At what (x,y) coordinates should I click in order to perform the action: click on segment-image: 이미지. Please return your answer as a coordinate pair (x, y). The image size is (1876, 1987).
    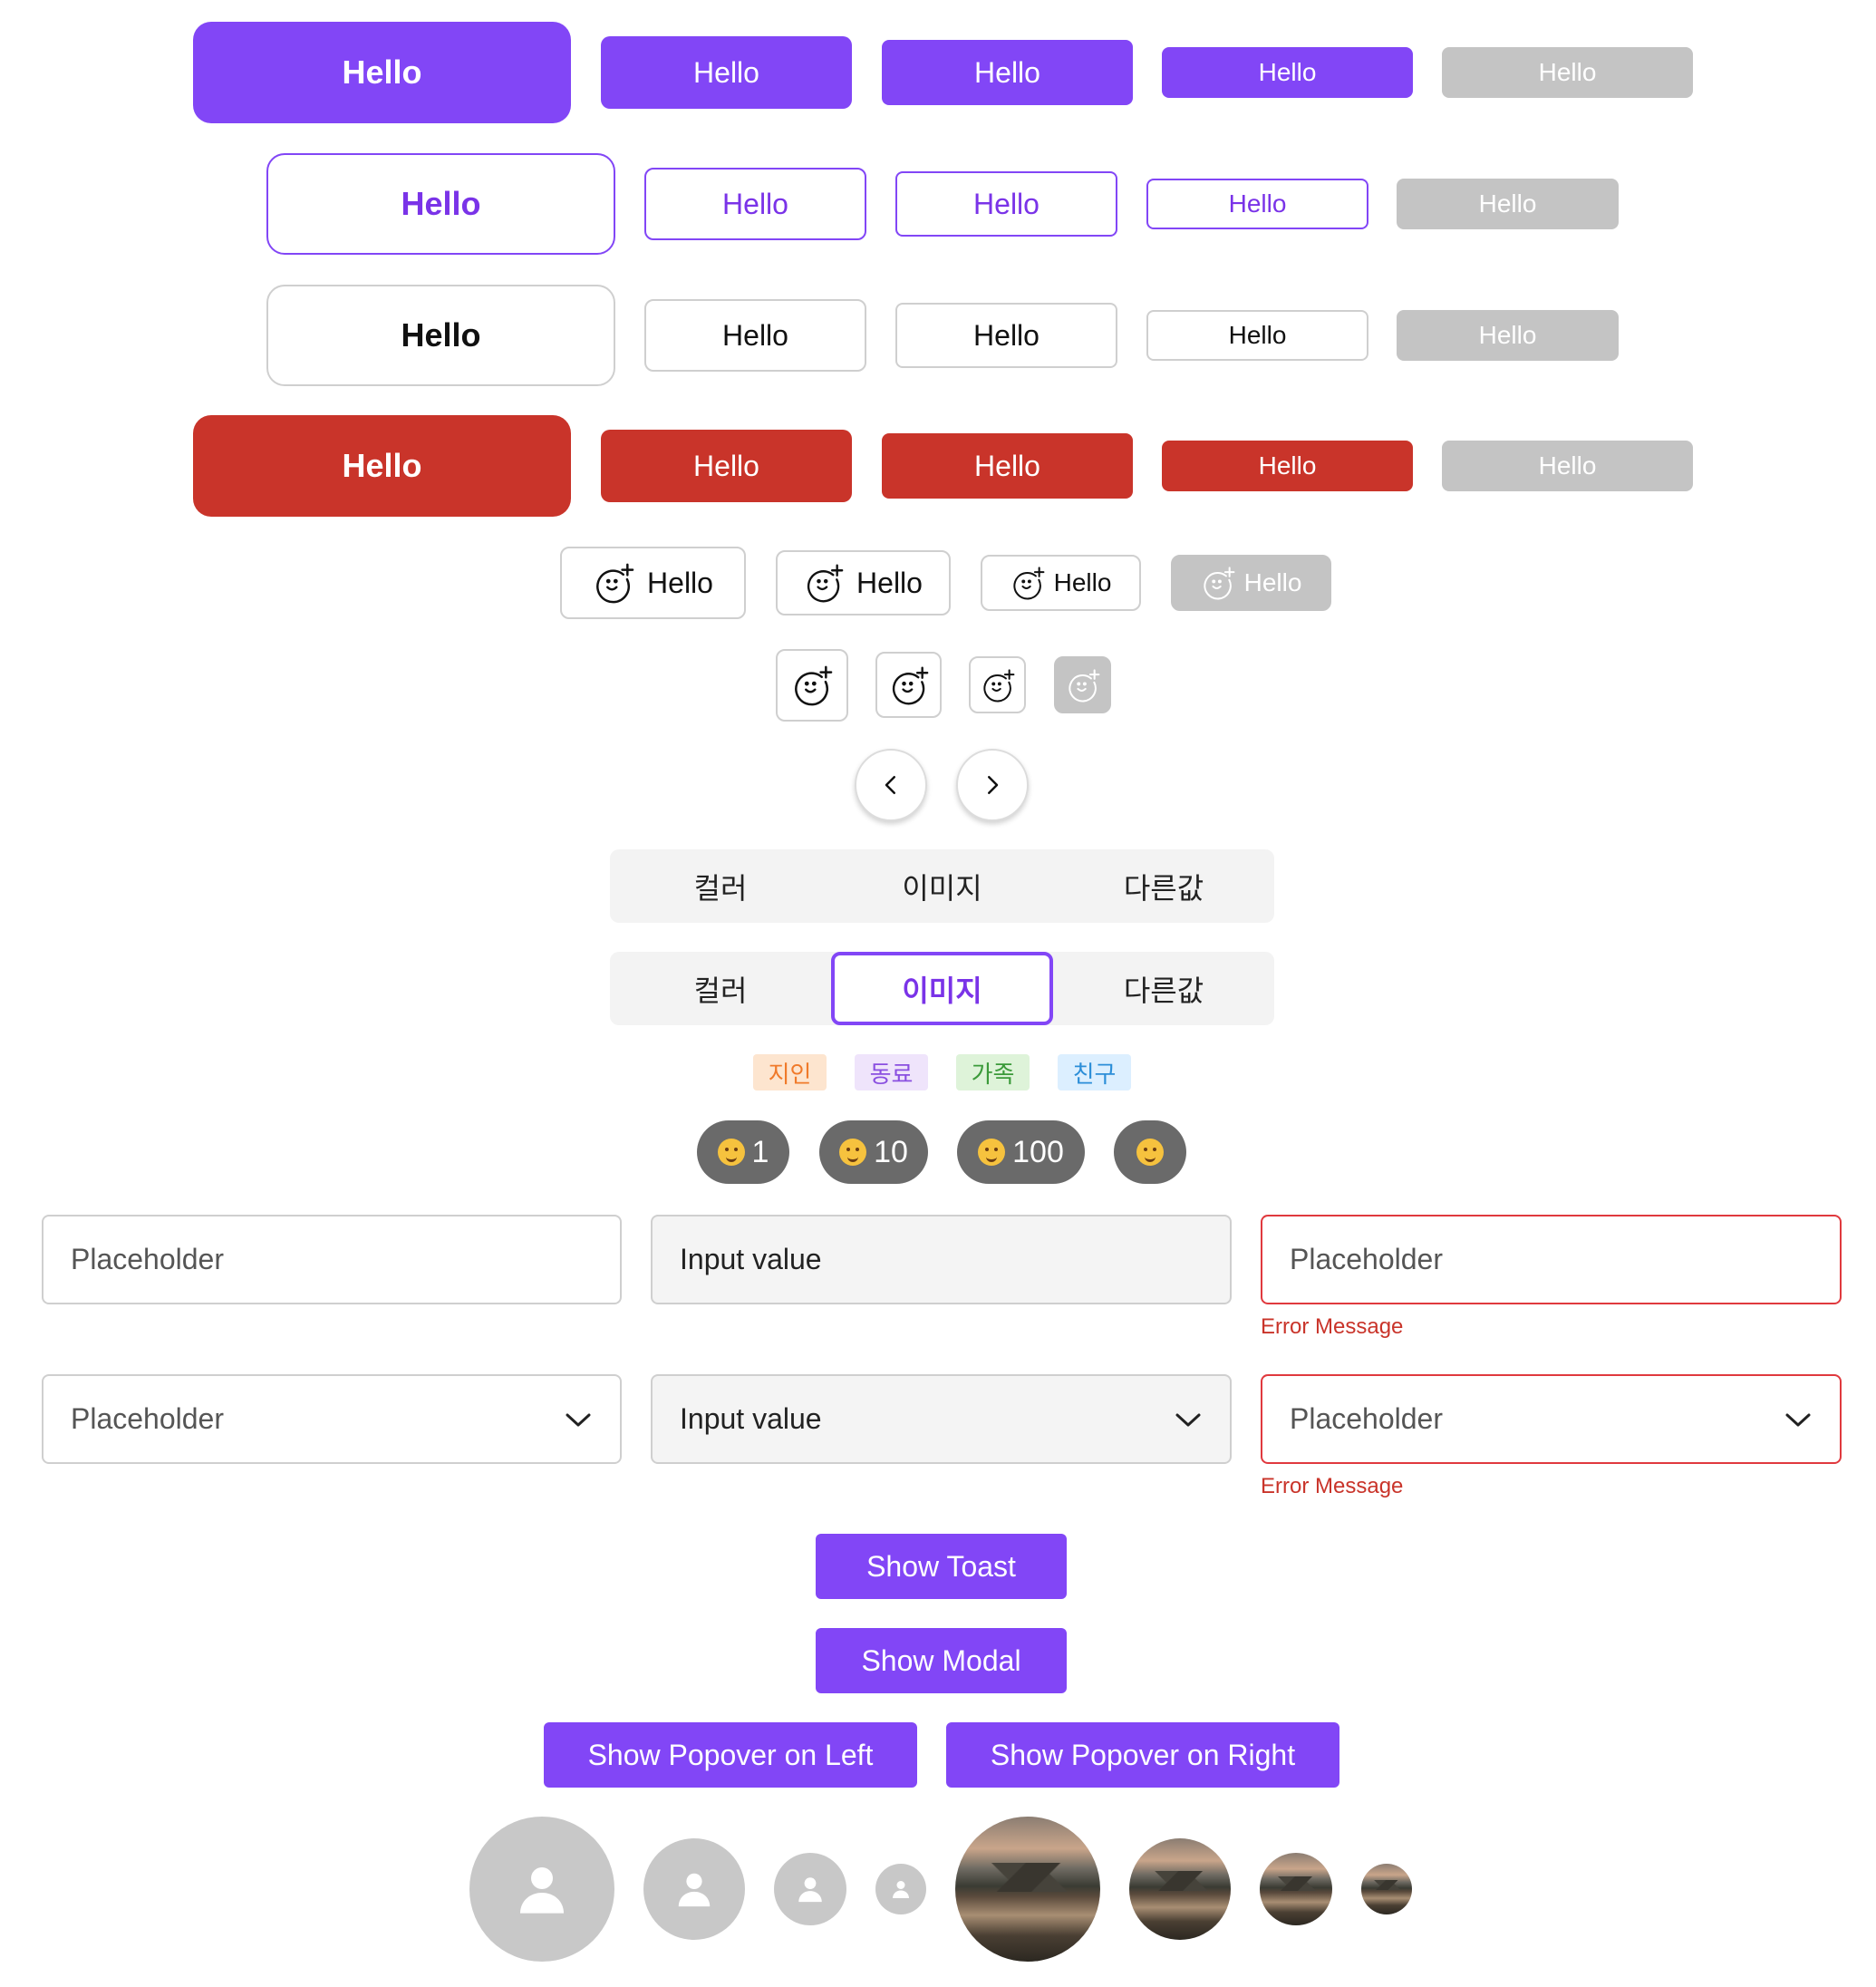
    Looking at the image, I should click on (942, 886).